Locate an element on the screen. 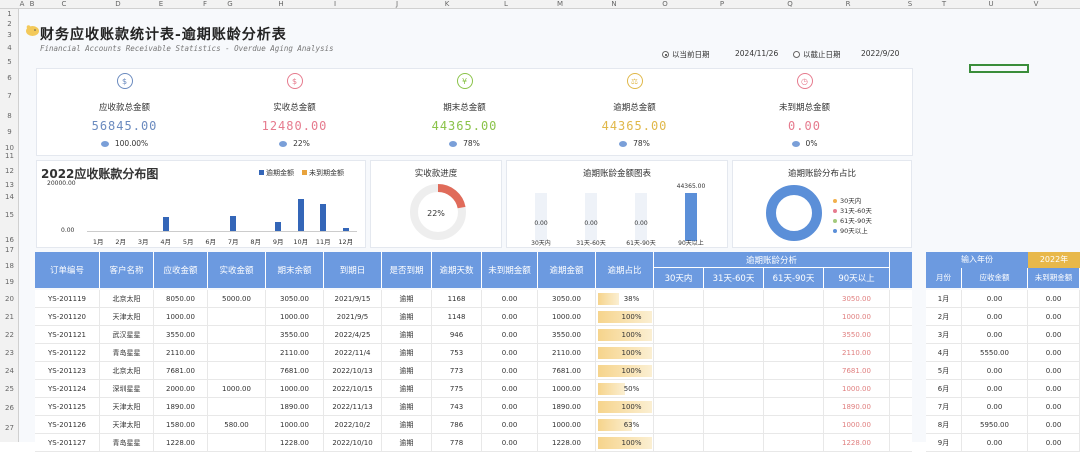 The image size is (1080, 452). row-header-18: 18 is located at coordinates (9, 266).